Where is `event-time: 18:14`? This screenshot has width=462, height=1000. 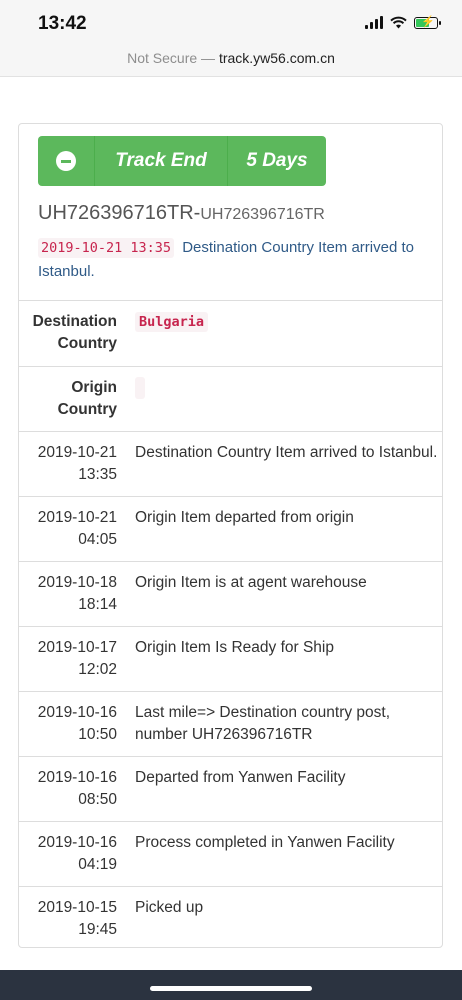
event-time: 18:14 is located at coordinates (97, 604).